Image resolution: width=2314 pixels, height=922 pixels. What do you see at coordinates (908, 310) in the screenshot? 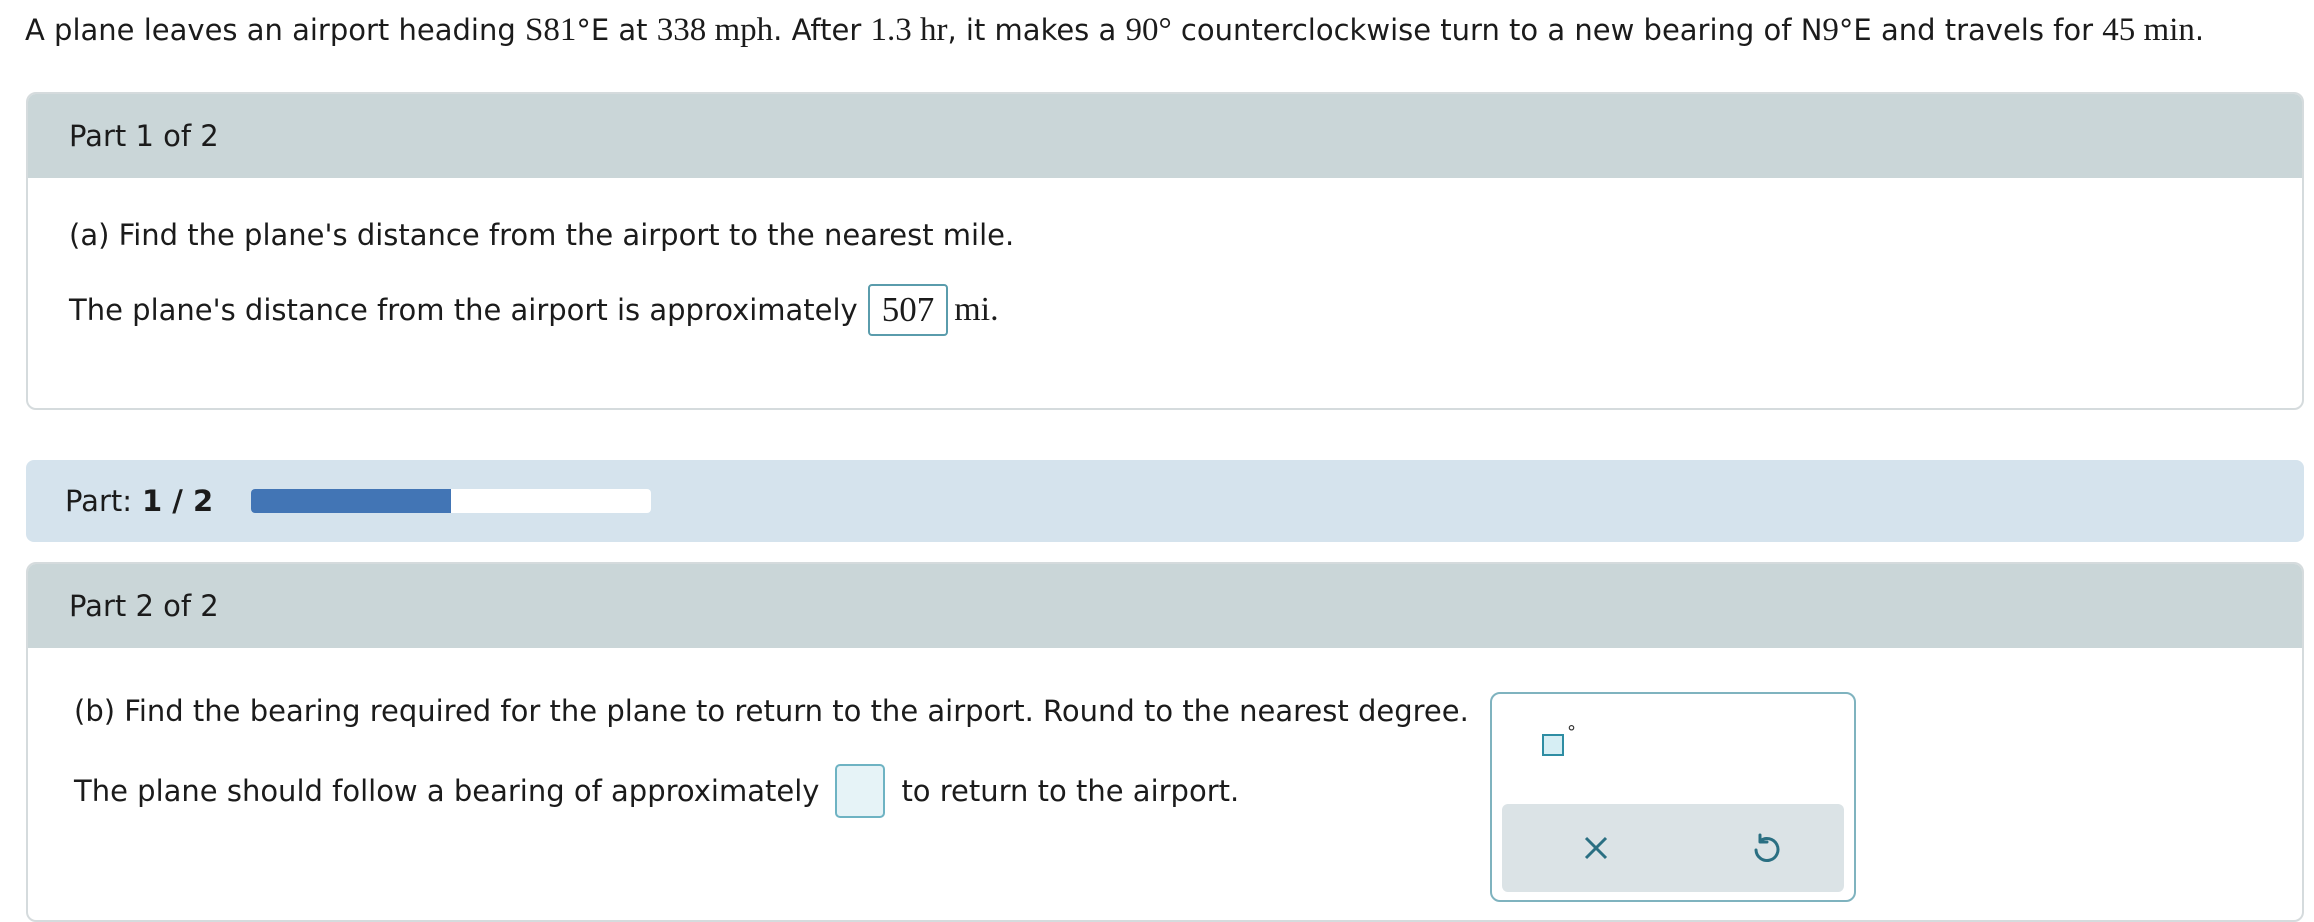
I see `part1-answer-field: 507` at bounding box center [908, 310].